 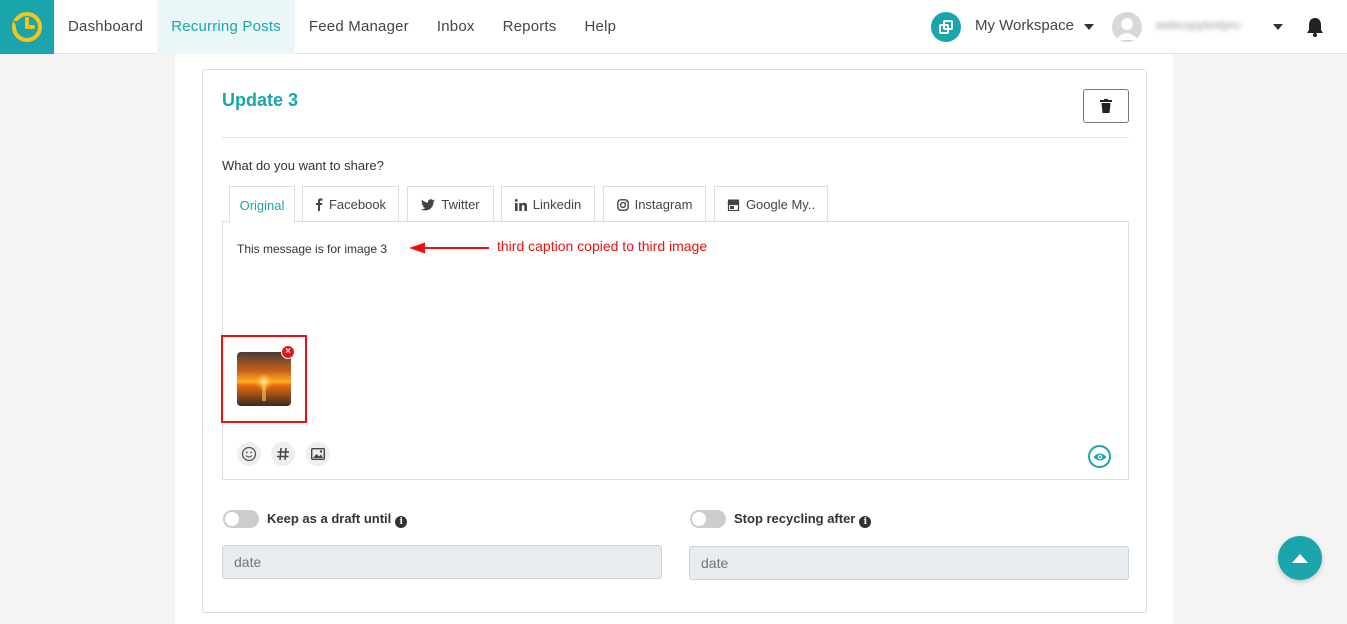 I want to click on remove-image-icon: ×, so click(x=288, y=352).